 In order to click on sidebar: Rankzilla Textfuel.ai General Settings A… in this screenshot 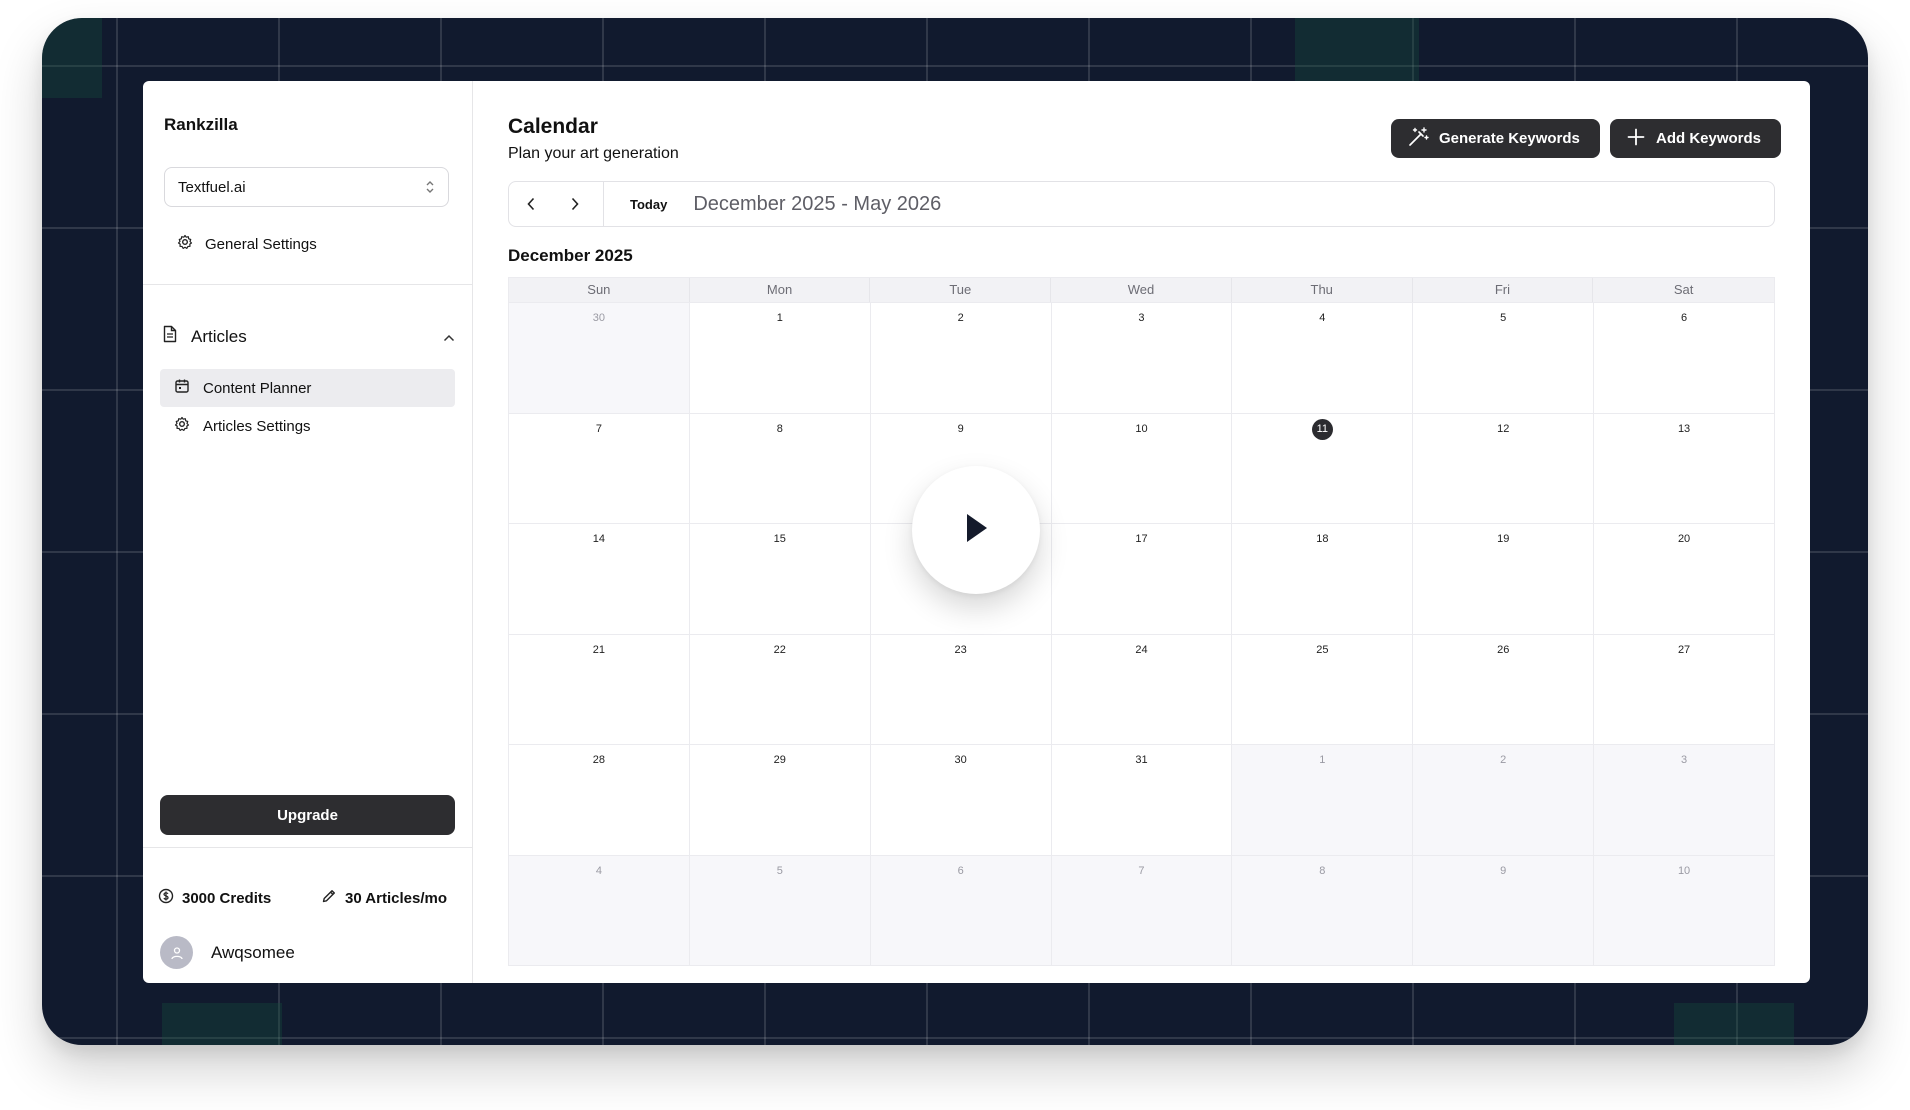, I will do `click(308, 532)`.